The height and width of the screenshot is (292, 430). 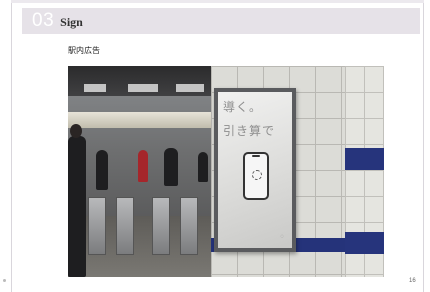 I want to click on loader-icon, so click(x=257, y=175).